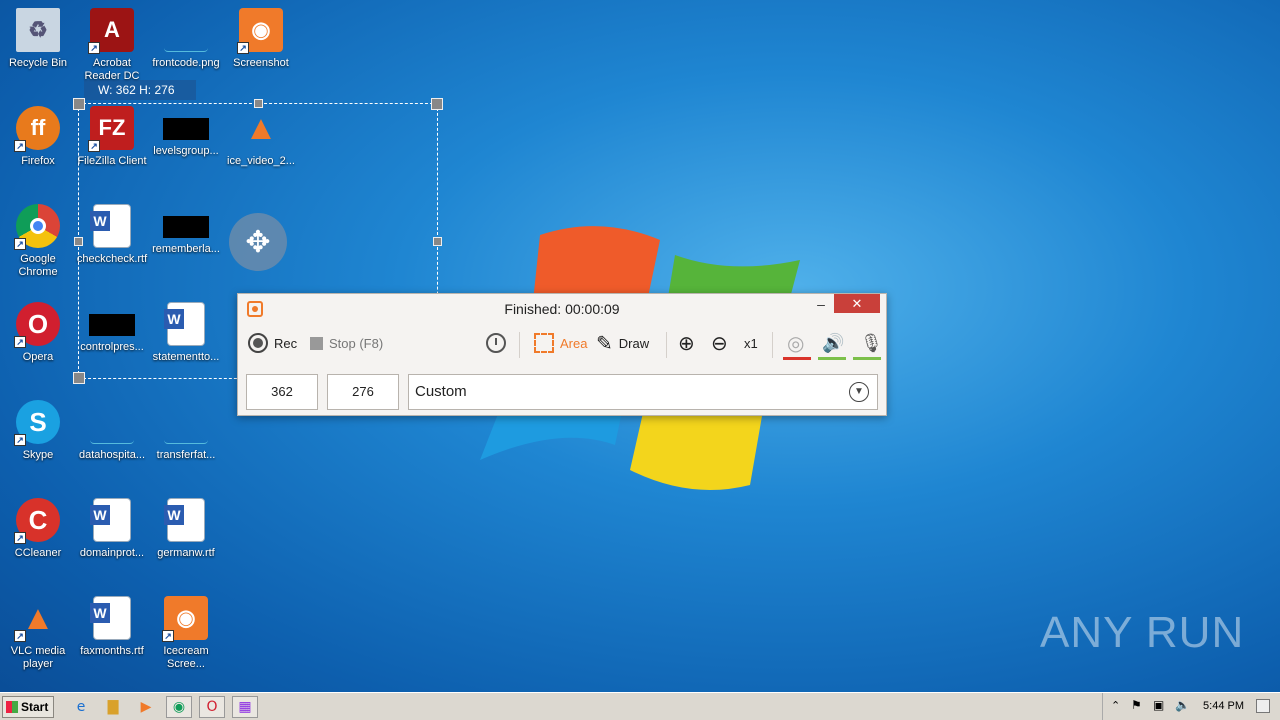 This screenshot has width=1280, height=720. Describe the element at coordinates (437, 241) in the screenshot. I see `resize-handle-right` at that location.